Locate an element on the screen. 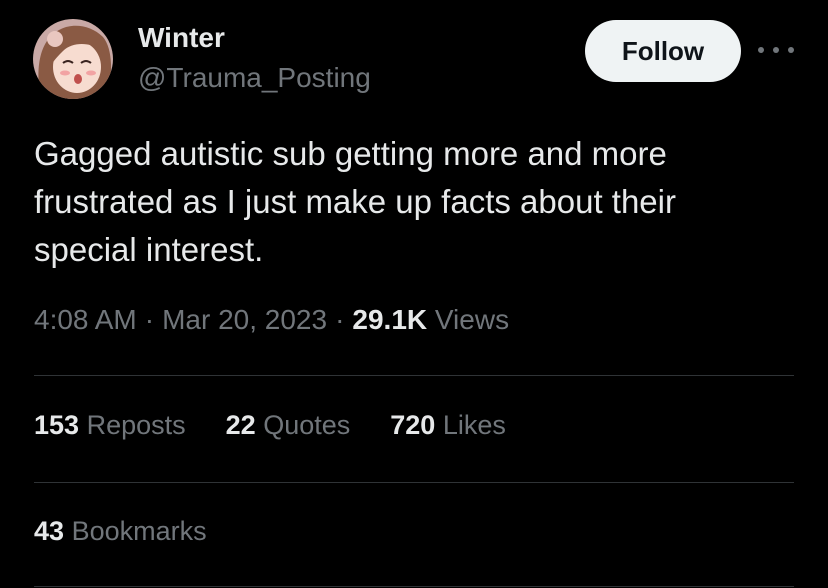 This screenshot has width=828, height=588. tweet-meta: 4:08 AM · Mar 20, 2023 · 29.1K Views is located at coordinates (271, 320).